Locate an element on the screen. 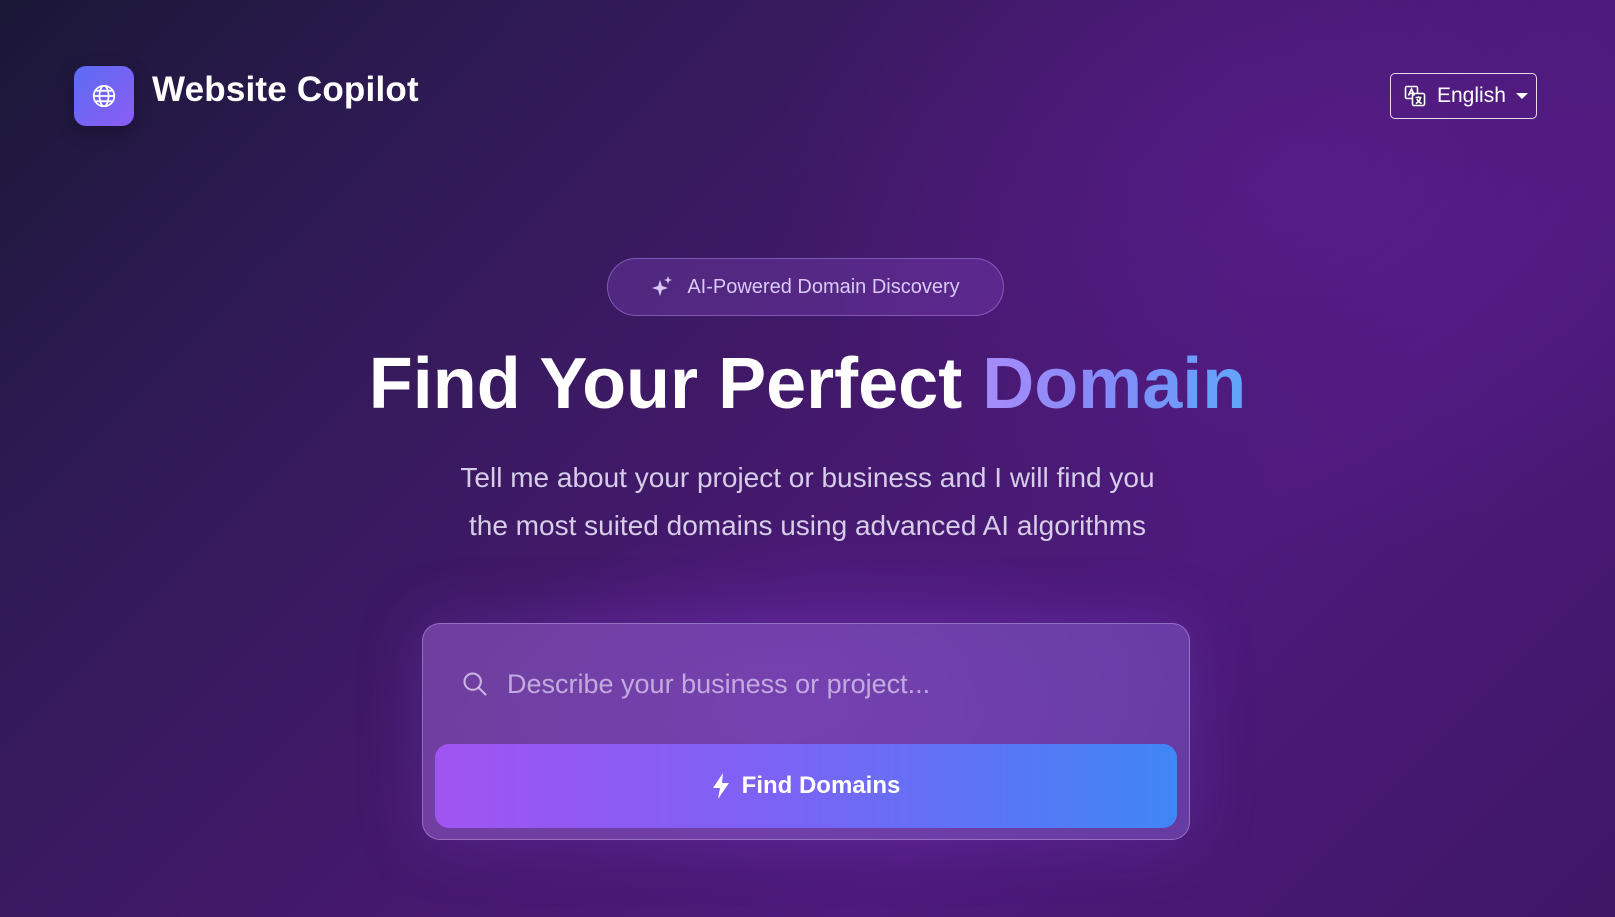 Image resolution: width=1615 pixels, height=917 pixels. badge-label: AI-Powered Domain Discovery is located at coordinates (823, 286).